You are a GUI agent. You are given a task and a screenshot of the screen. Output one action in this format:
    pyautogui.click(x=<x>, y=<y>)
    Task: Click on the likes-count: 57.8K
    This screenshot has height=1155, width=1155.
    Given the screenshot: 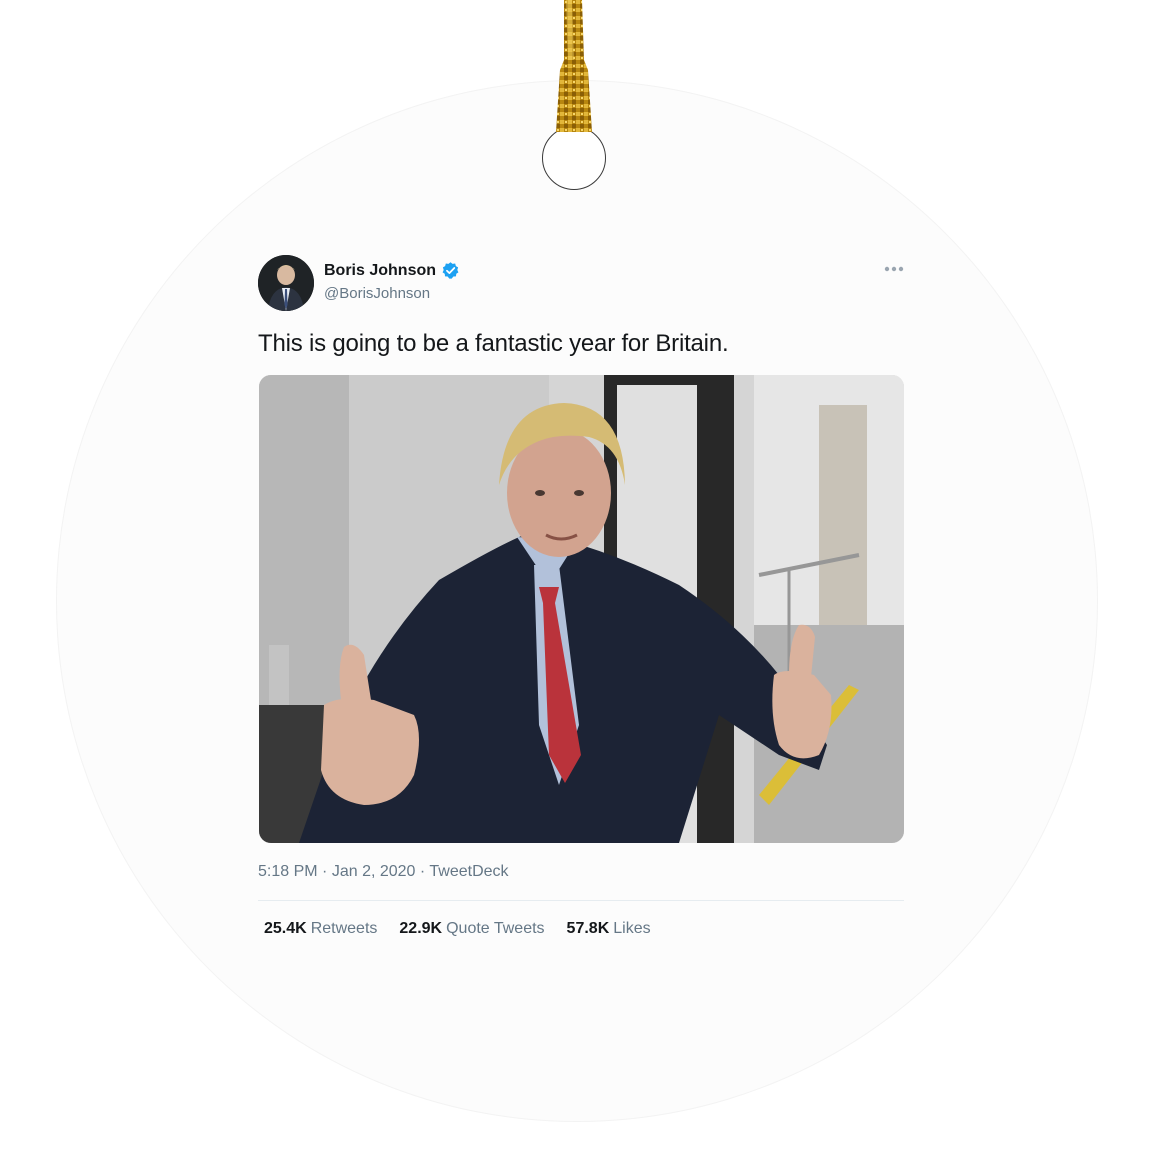 What is the action you would take?
    pyautogui.click(x=588, y=928)
    